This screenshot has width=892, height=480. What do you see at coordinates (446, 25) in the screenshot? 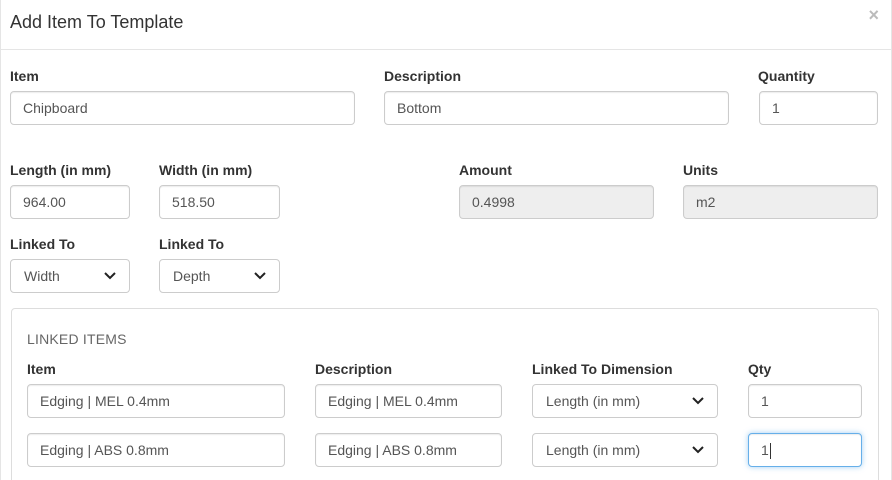
I see `modal-header: Add Item To Template ×` at bounding box center [446, 25].